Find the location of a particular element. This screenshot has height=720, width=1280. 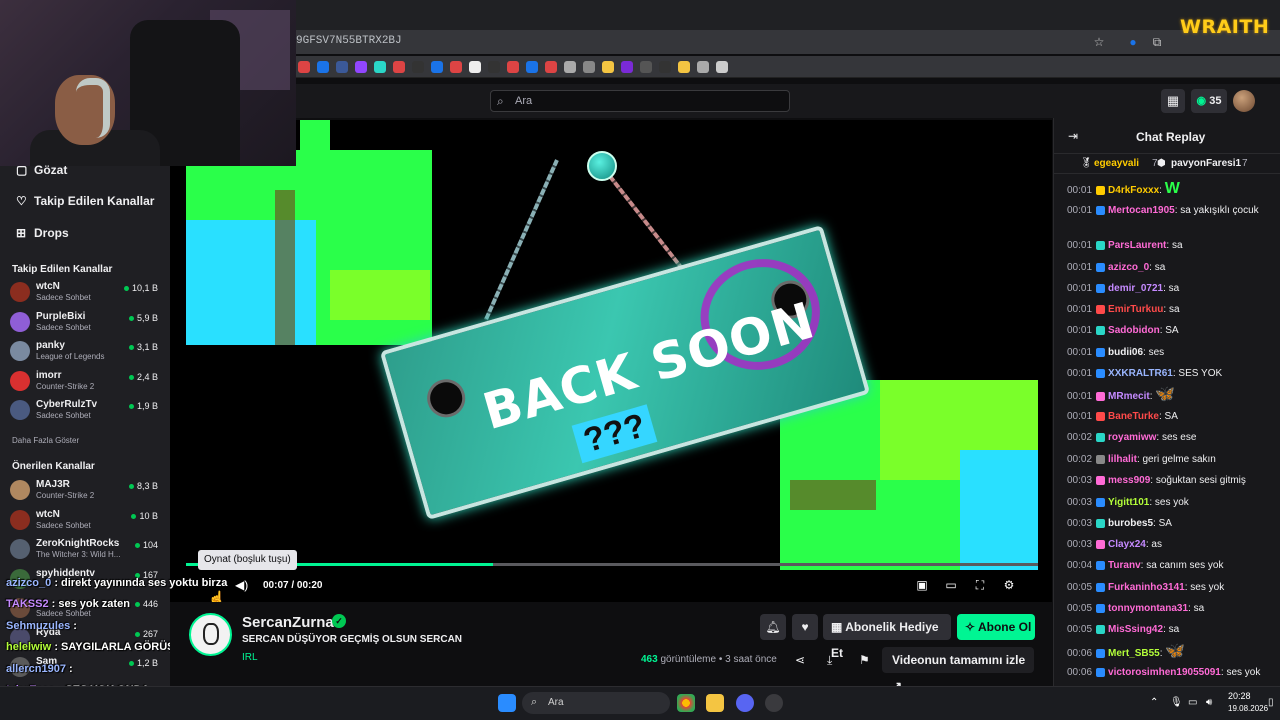

chat-username: ParsLaurent is located at coordinates (1137, 245).